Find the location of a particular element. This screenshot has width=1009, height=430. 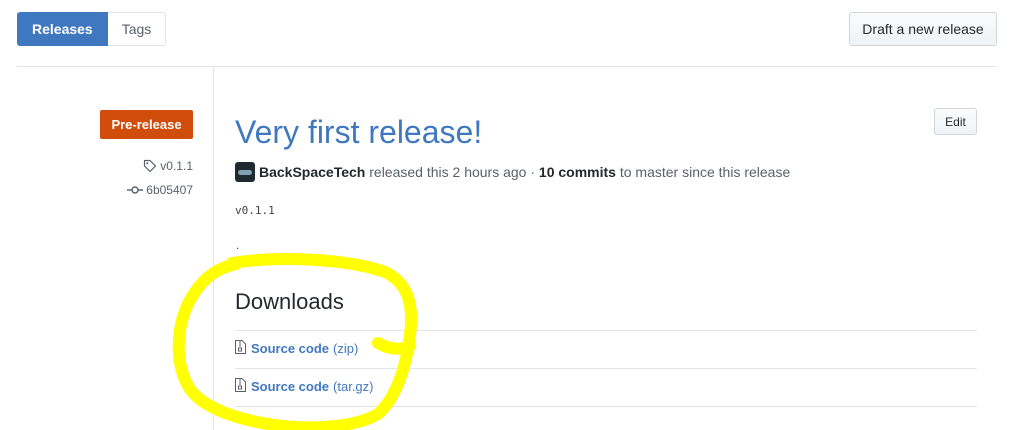

release-tag: v0.1.1 is located at coordinates (176, 166).